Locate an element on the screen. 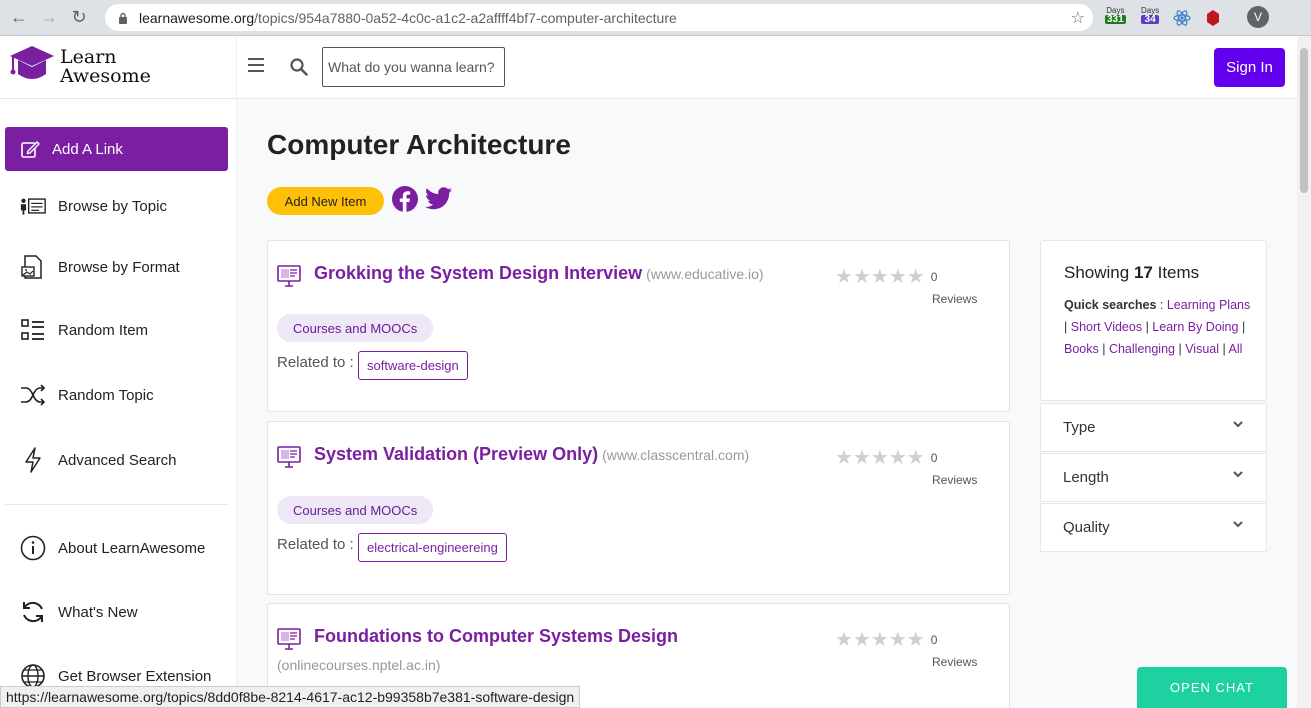  facet-type: Type is located at coordinates (1153, 427).